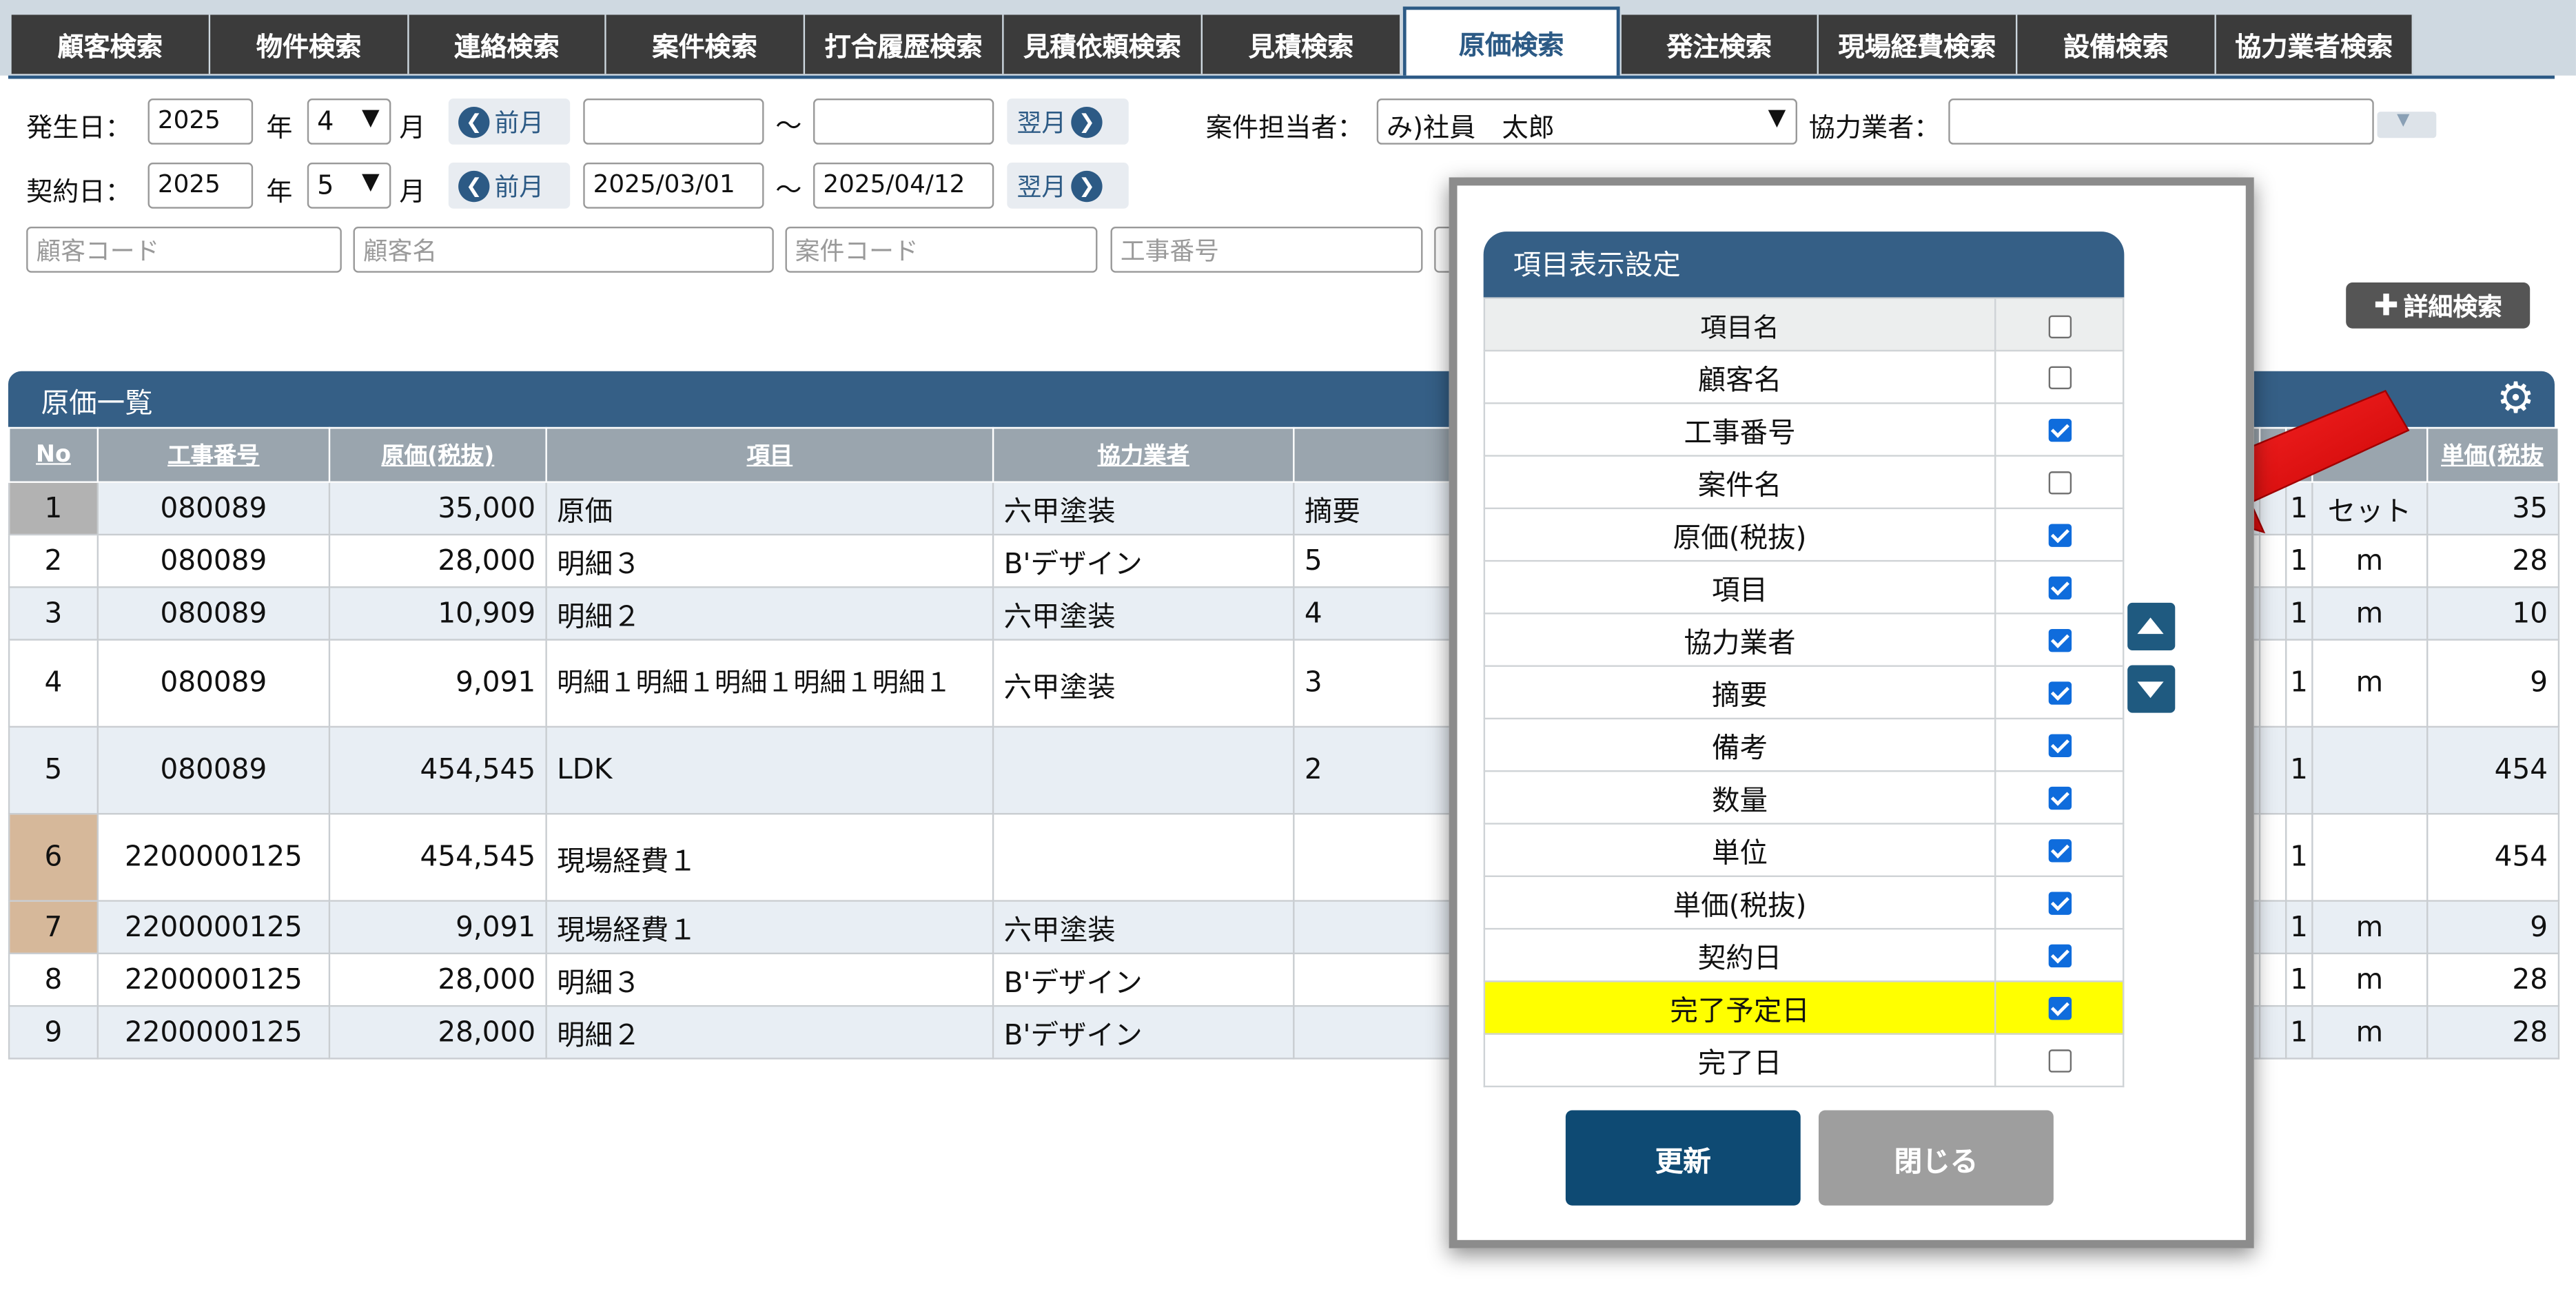 This screenshot has height=1298, width=2576. What do you see at coordinates (111, 44) in the screenshot?
I see `tab-customer-search: 顧客検索` at bounding box center [111, 44].